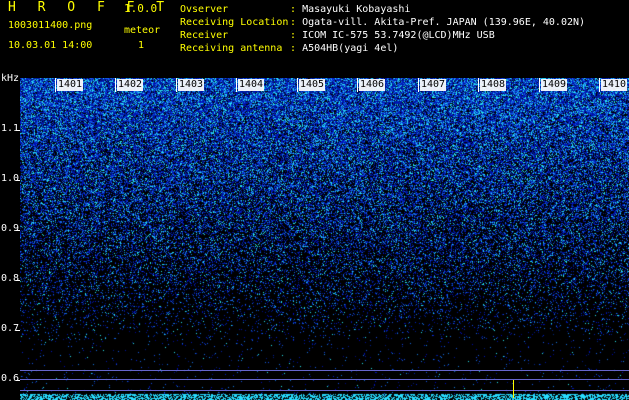 The height and width of the screenshot is (400, 629). What do you see at coordinates (350, 48) in the screenshot?
I see `antenna-value: A504HB(yagi 4el)` at bounding box center [350, 48].